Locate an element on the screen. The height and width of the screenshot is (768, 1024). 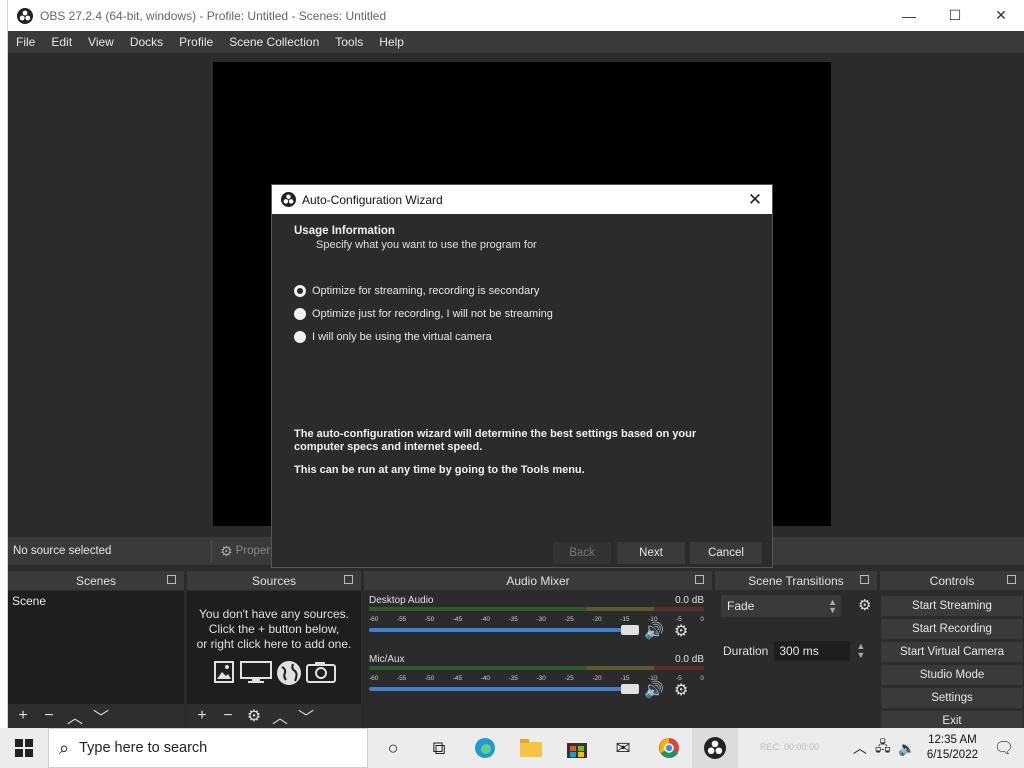
taskbar-search-box: ⌕ Type here to search is located at coordinates (208, 748).